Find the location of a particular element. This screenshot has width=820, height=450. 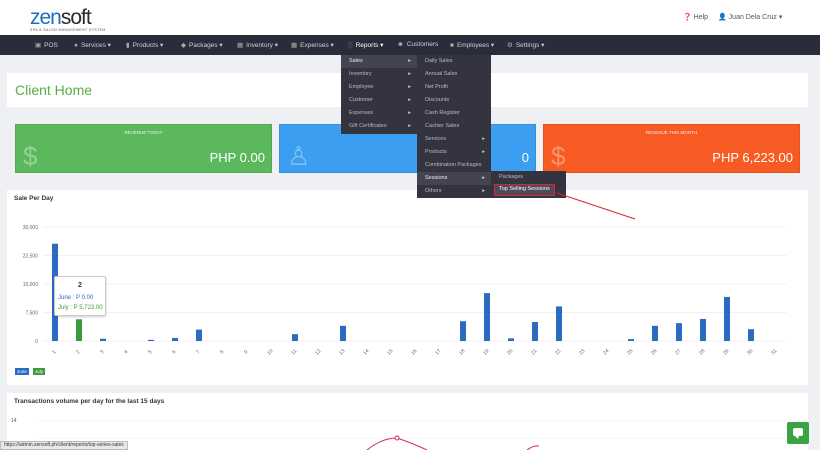

nav-label: Reports is located at coordinates (367, 45).